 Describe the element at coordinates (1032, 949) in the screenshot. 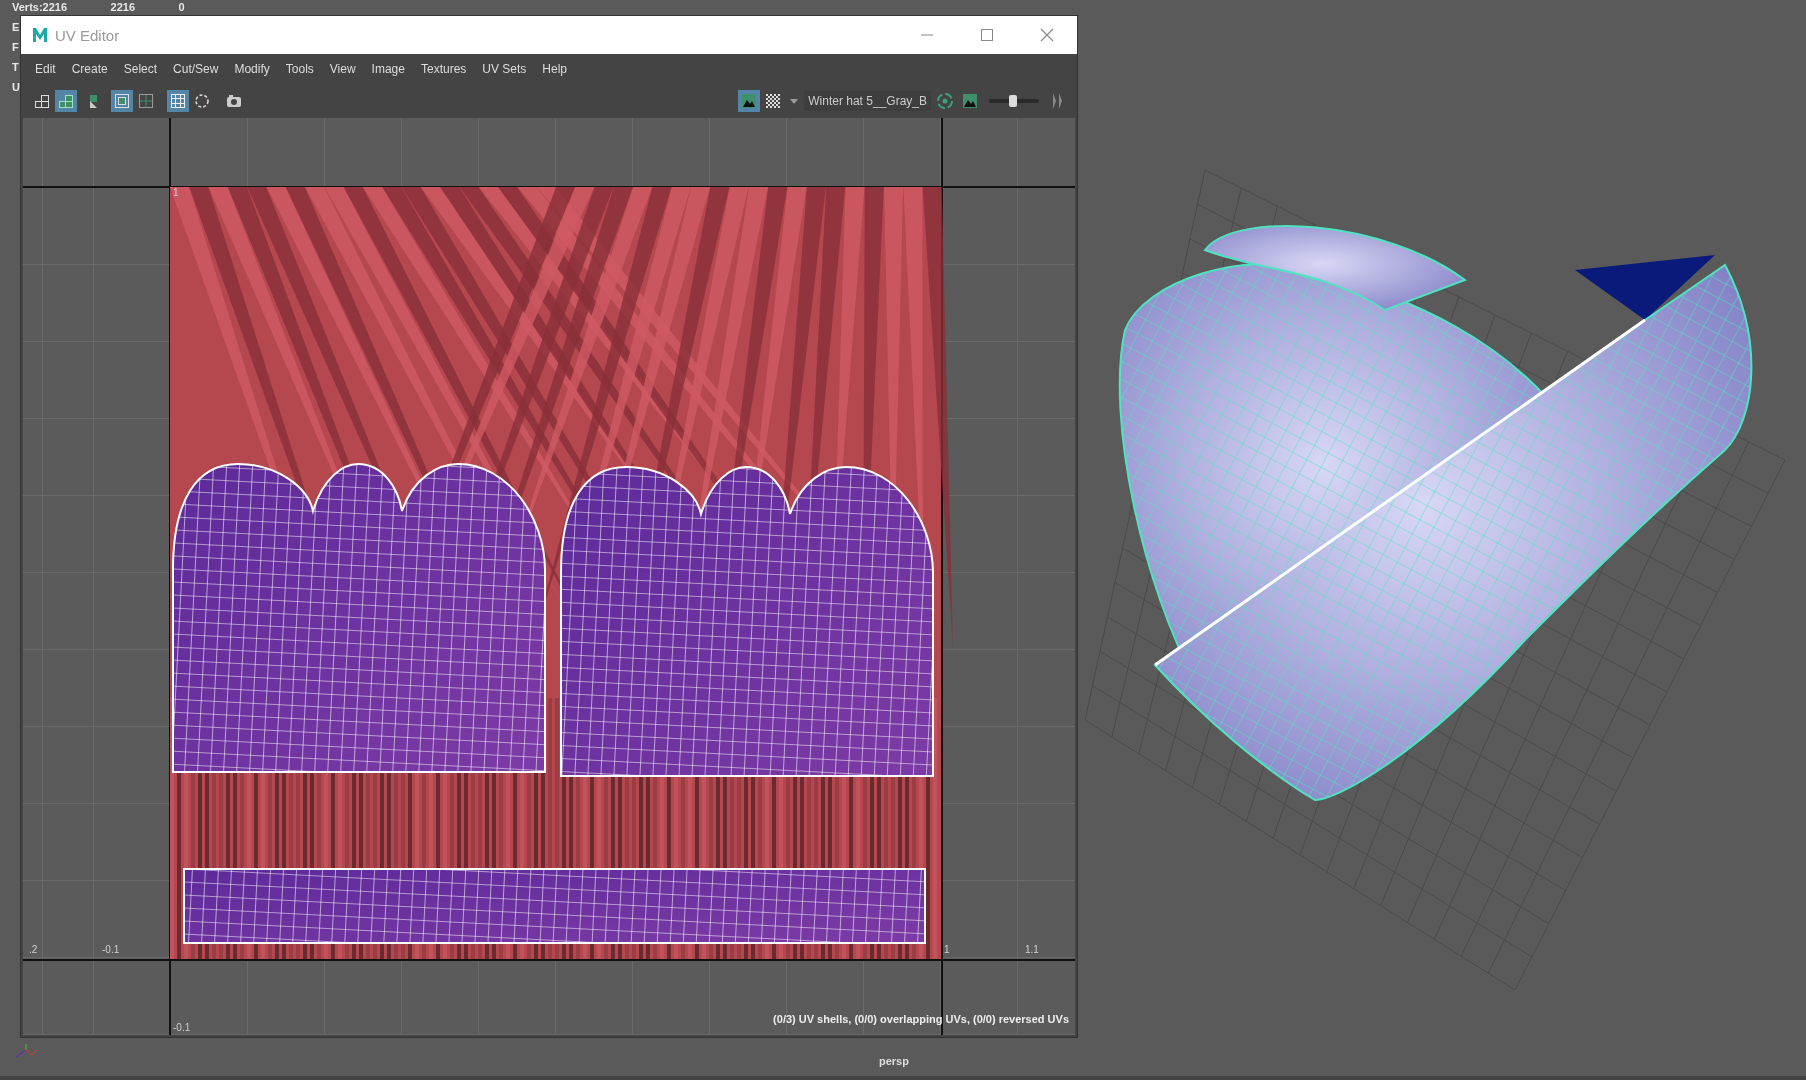

I see `axis-tick-label: 1.1` at that location.